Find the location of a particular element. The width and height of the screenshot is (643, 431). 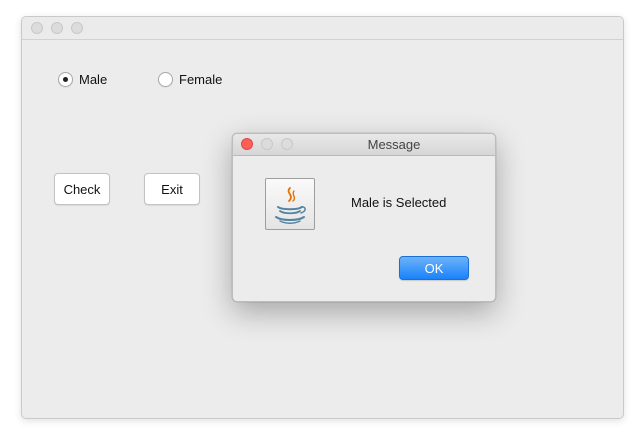

radio-male-label: Male is located at coordinates (93, 79).